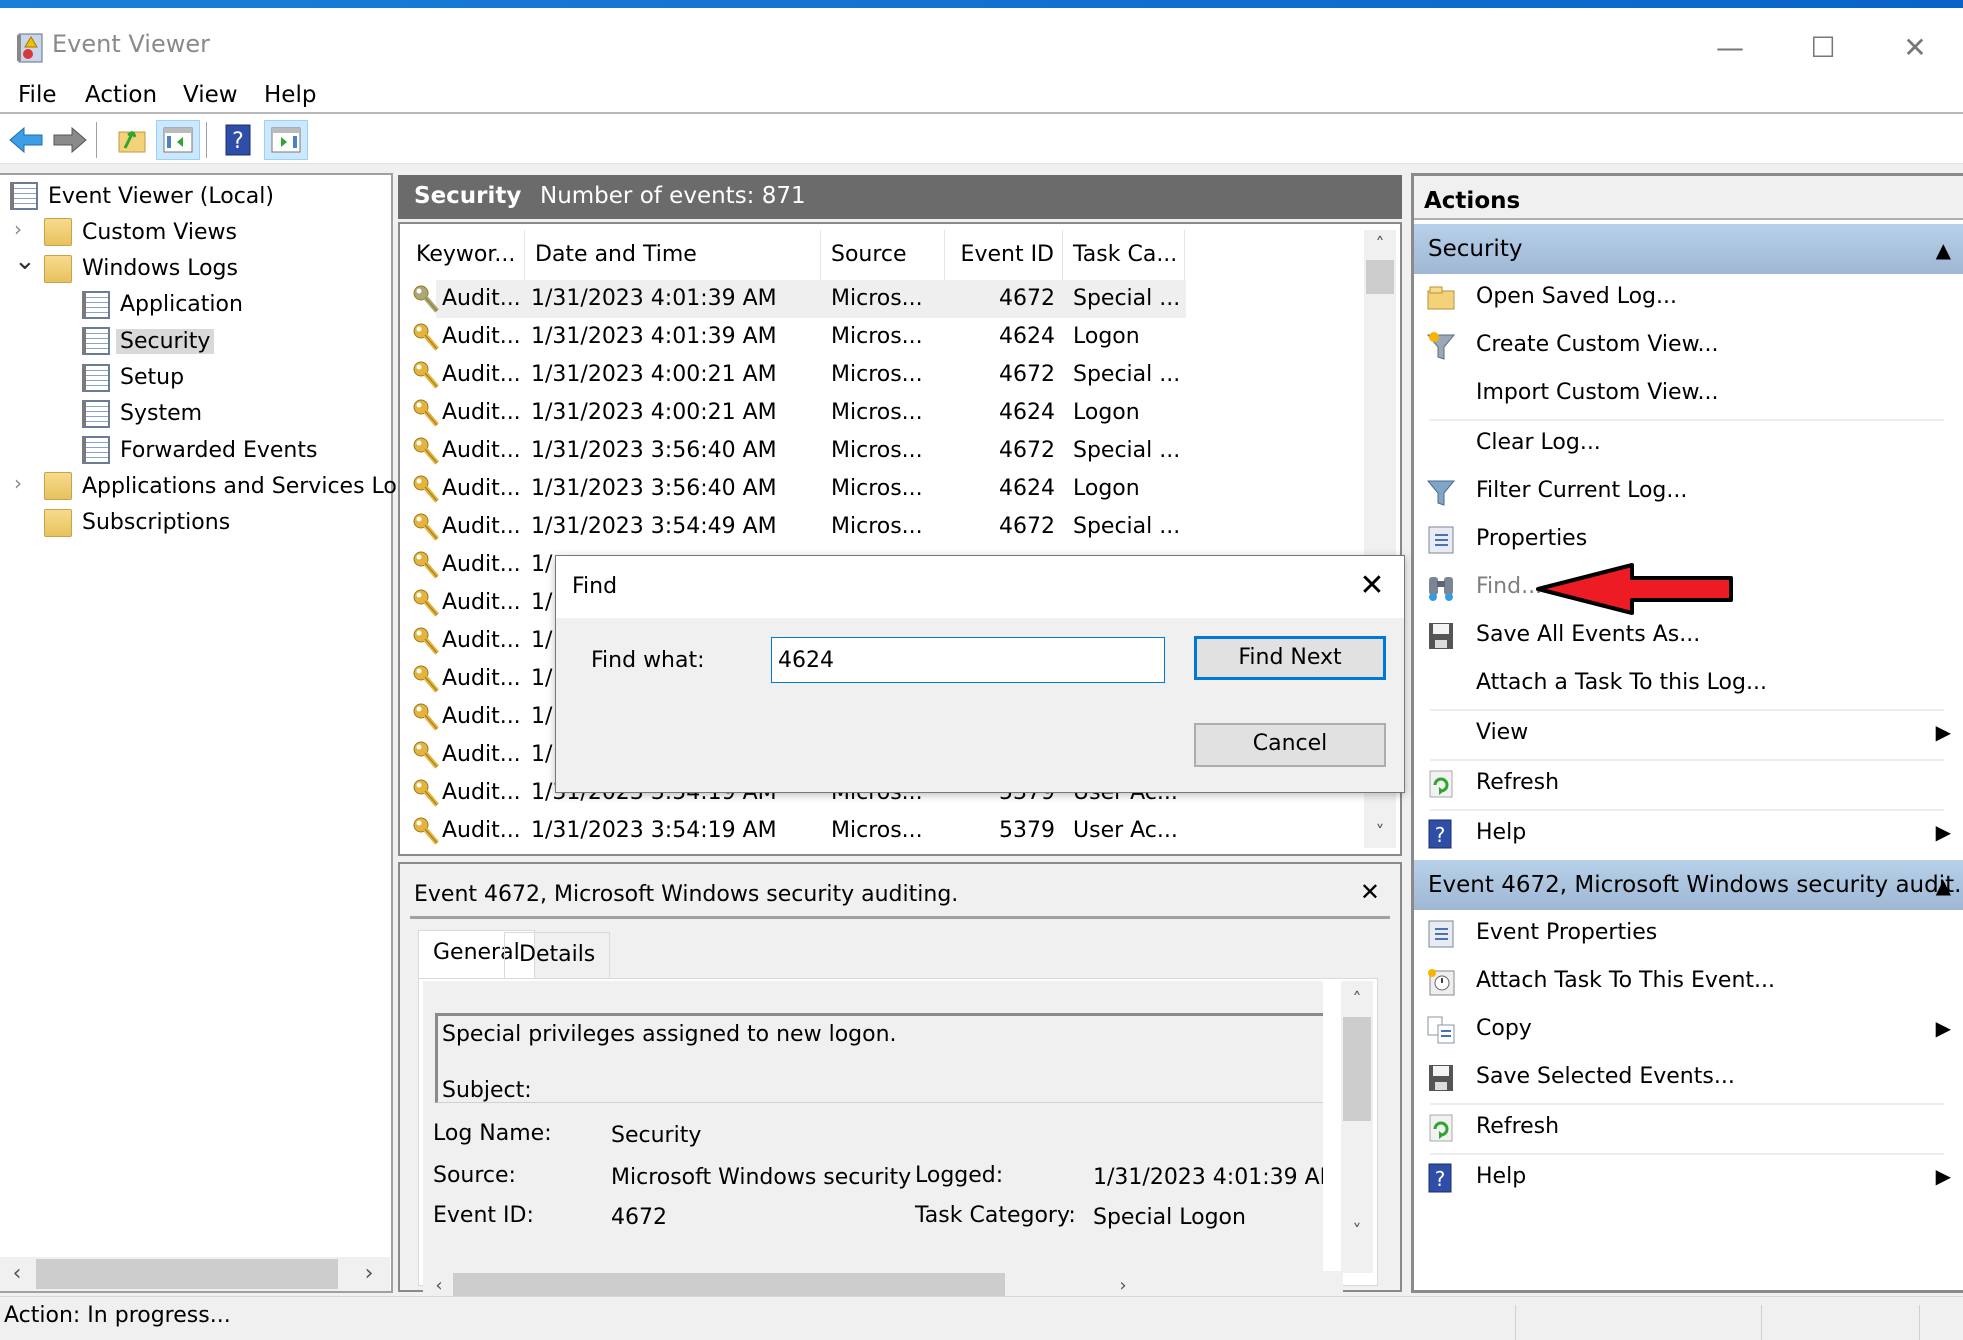  I want to click on tree-horizontal-scrollbar: ‹ ›, so click(195, 1274).